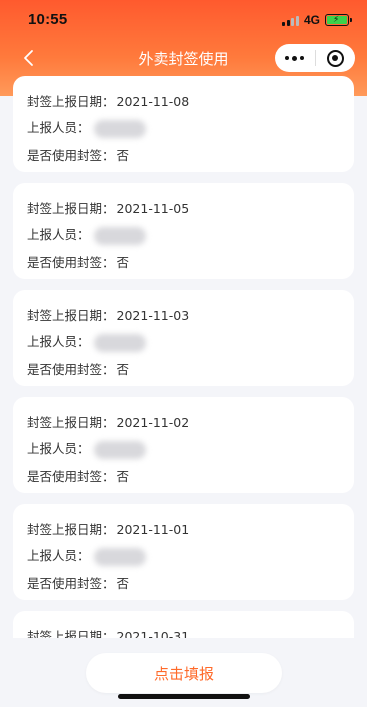 The width and height of the screenshot is (367, 707). Describe the element at coordinates (153, 529) in the screenshot. I see `date-value: 2021-11-01` at that location.